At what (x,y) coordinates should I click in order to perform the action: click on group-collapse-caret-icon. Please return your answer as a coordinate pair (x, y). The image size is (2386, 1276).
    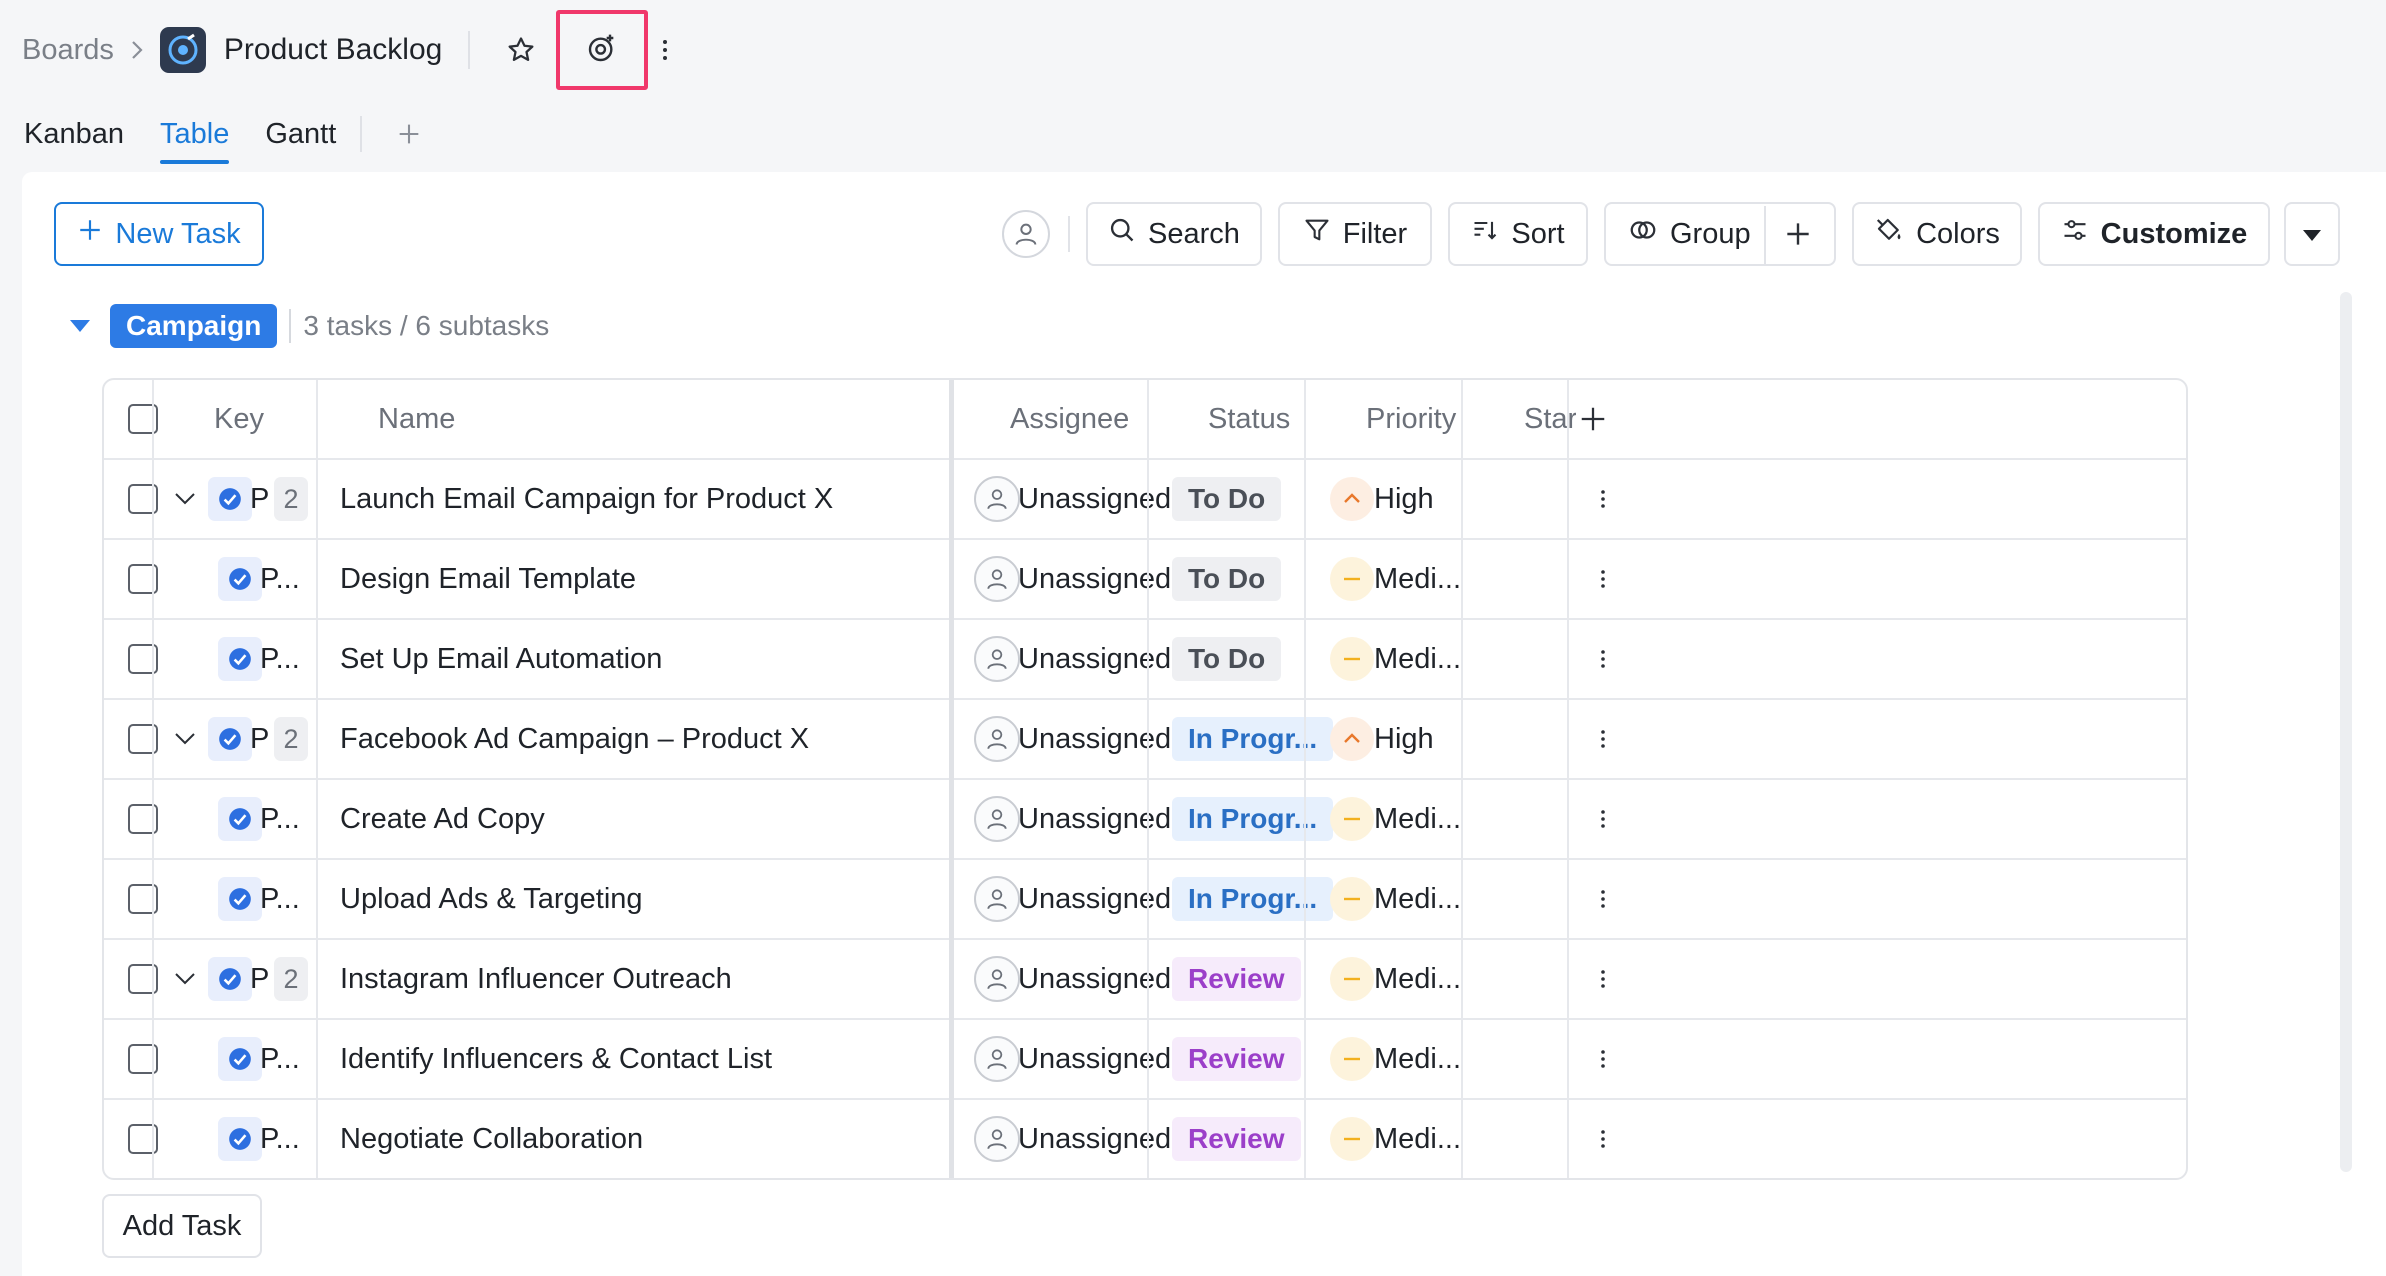
    Looking at the image, I should click on (80, 326).